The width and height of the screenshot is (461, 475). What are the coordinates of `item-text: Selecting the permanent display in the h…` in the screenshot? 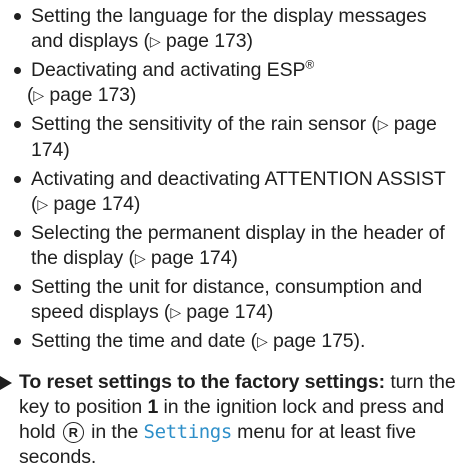 It's located at (238, 245).